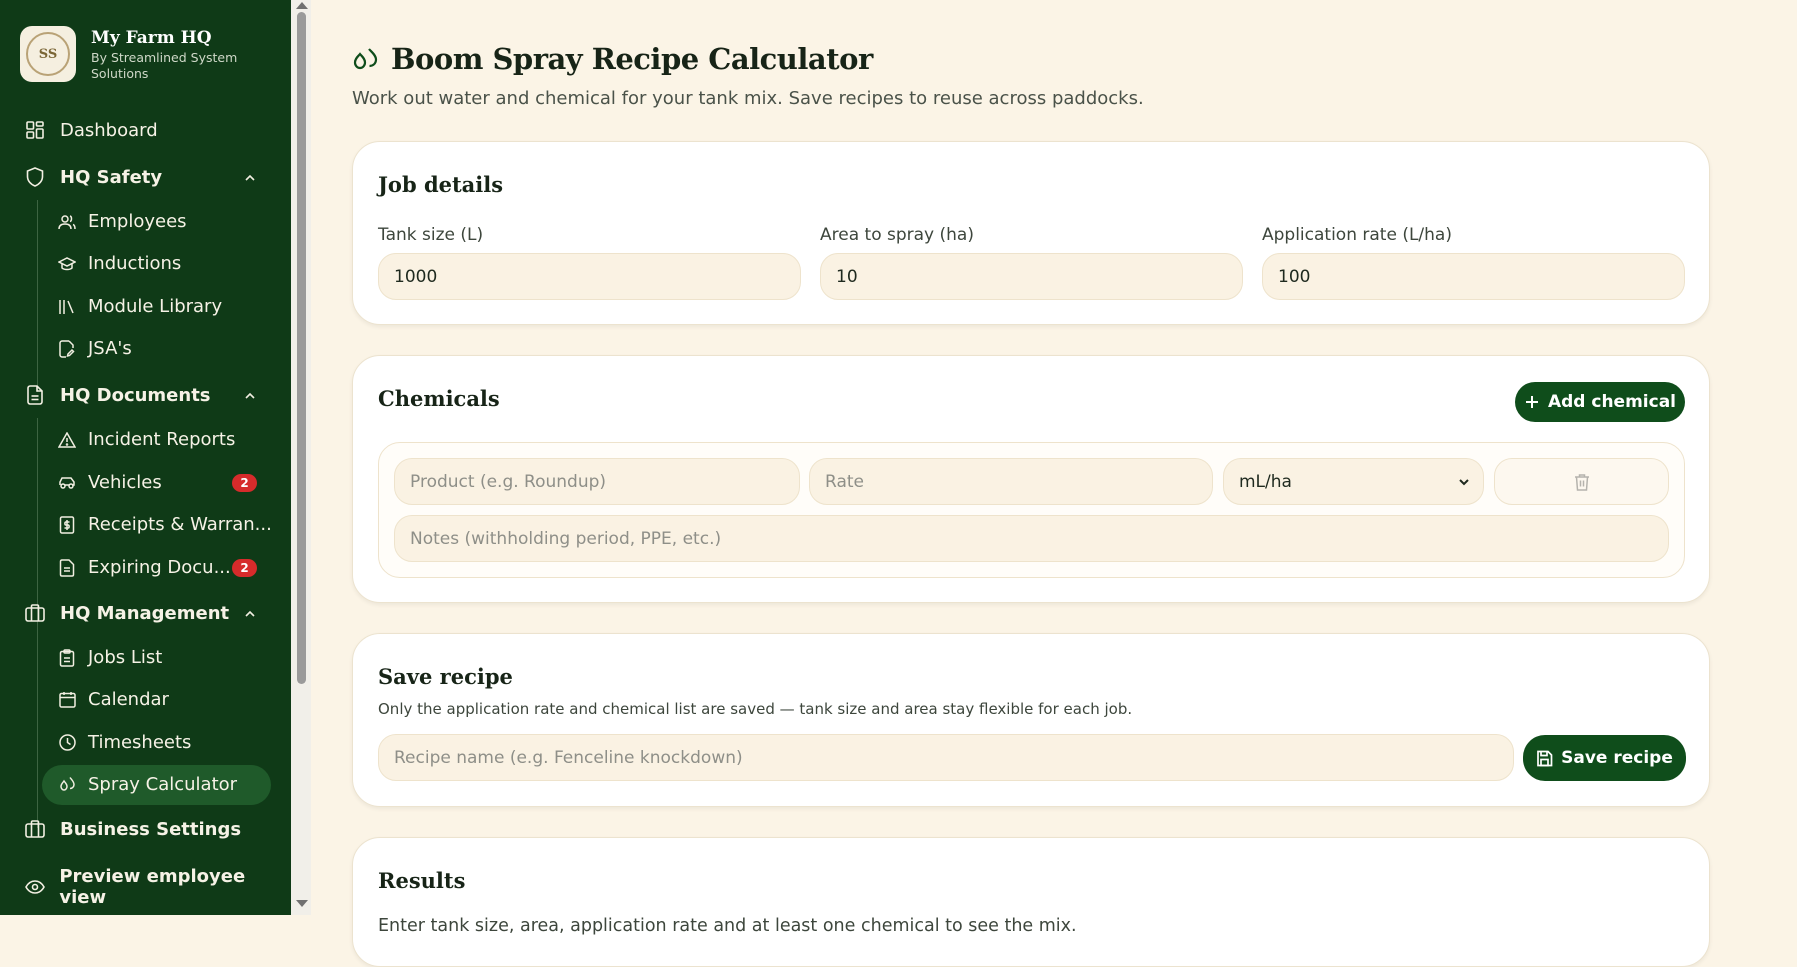 The width and height of the screenshot is (1797, 967). Describe the element at coordinates (946, 757) in the screenshot. I see `recipe-name-input: Recipe name (e.g. Fenceline knockdown)` at that location.